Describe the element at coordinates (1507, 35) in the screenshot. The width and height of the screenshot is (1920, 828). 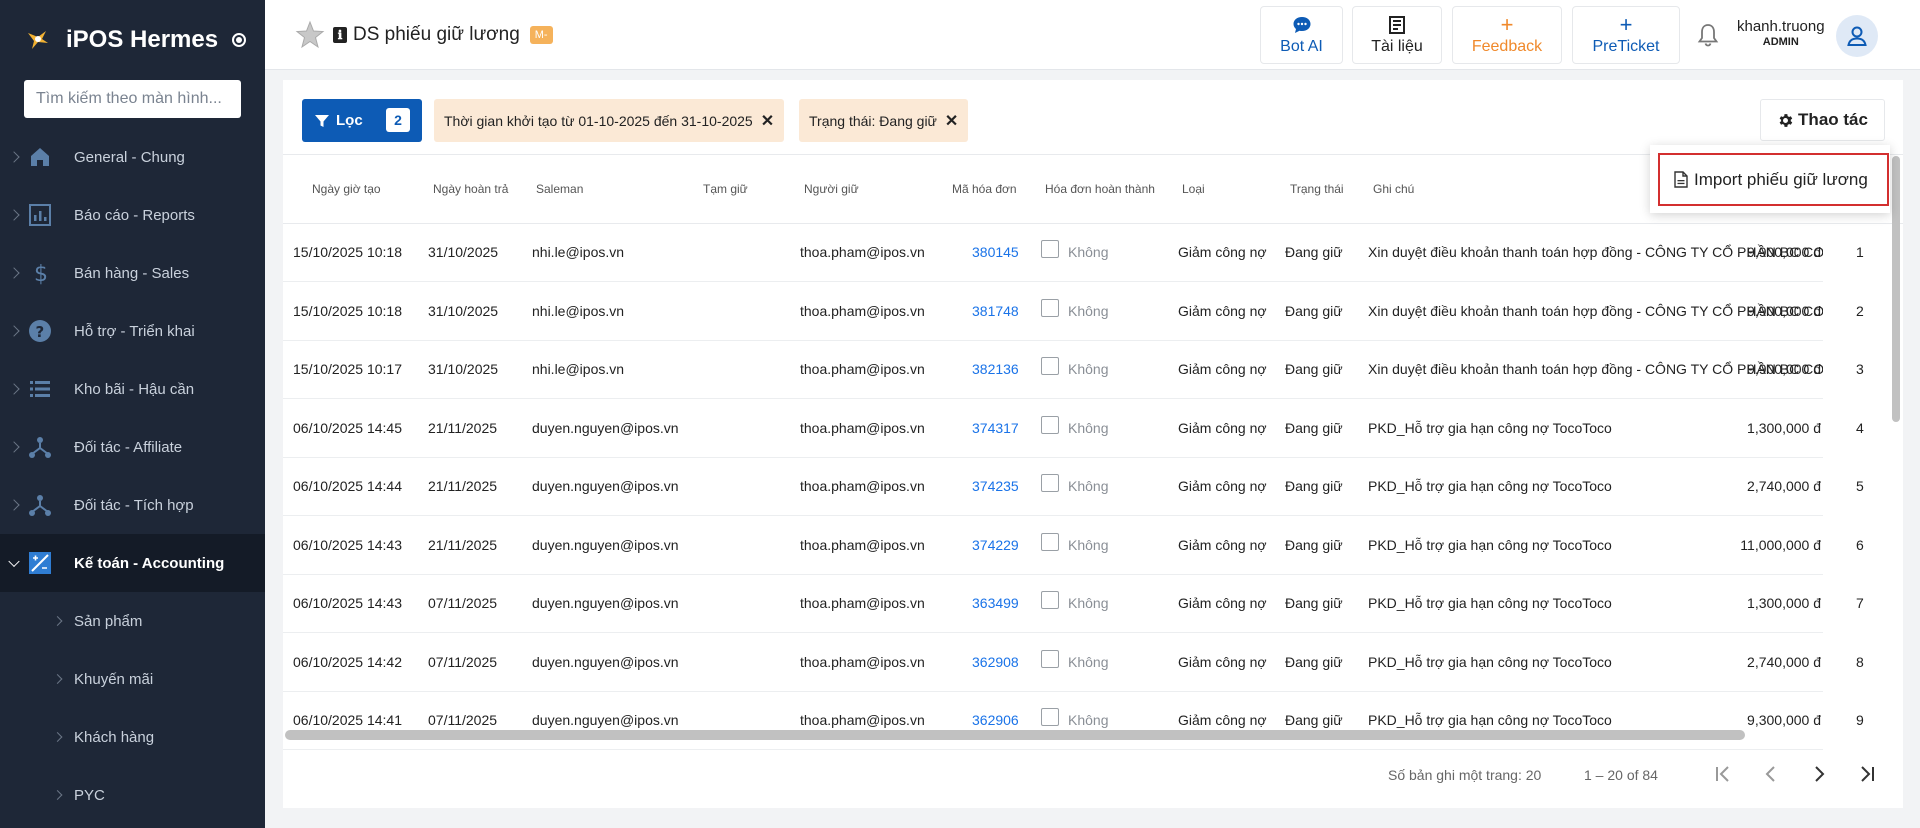
I see `feedback-button: + Feedback` at that location.